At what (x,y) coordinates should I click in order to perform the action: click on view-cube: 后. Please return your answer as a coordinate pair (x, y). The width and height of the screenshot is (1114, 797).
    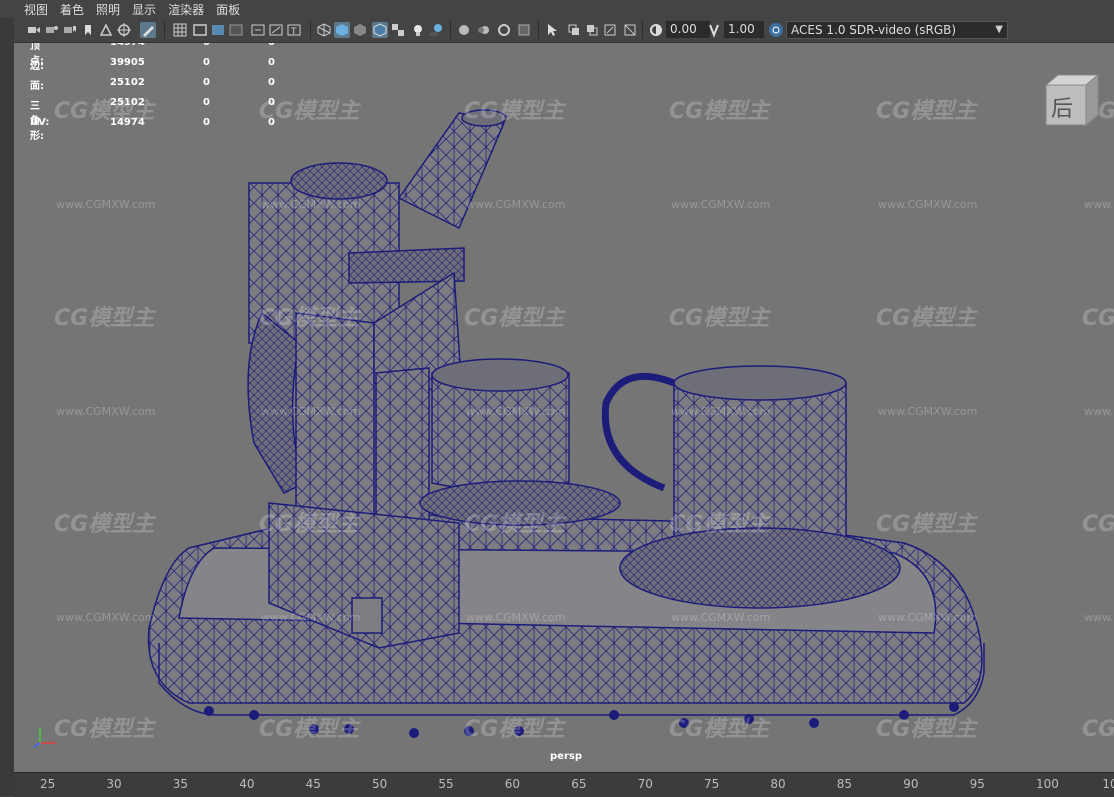
    Looking at the image, I should click on (1071, 101).